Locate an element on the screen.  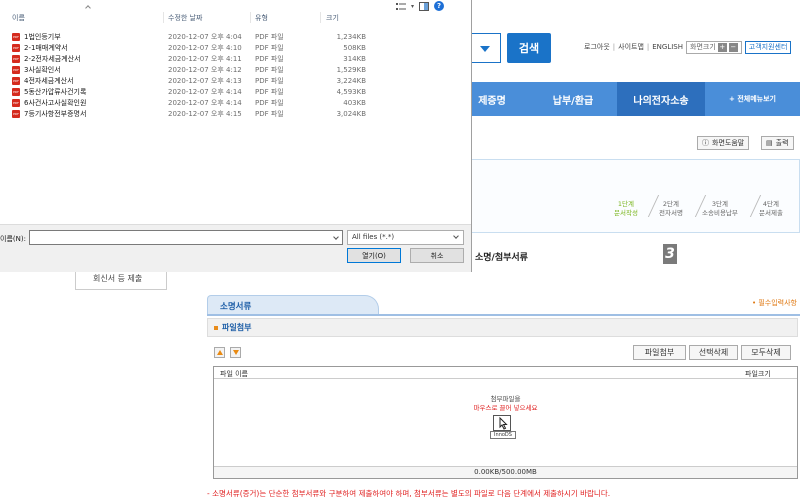
step-1: 1단계 문서작성 is located at coordinates (626, 209).